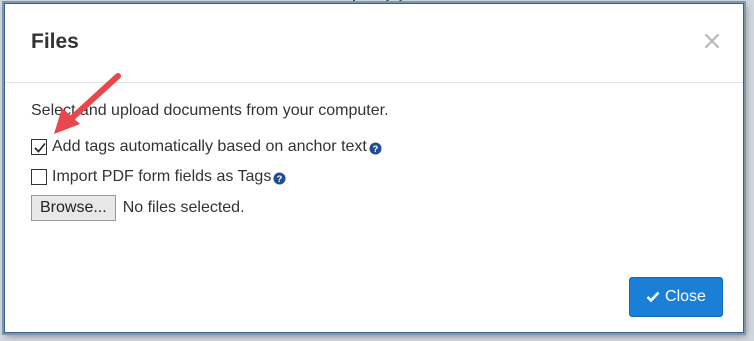 This screenshot has height=341, width=754. I want to click on dialog-title: Files, so click(55, 41).